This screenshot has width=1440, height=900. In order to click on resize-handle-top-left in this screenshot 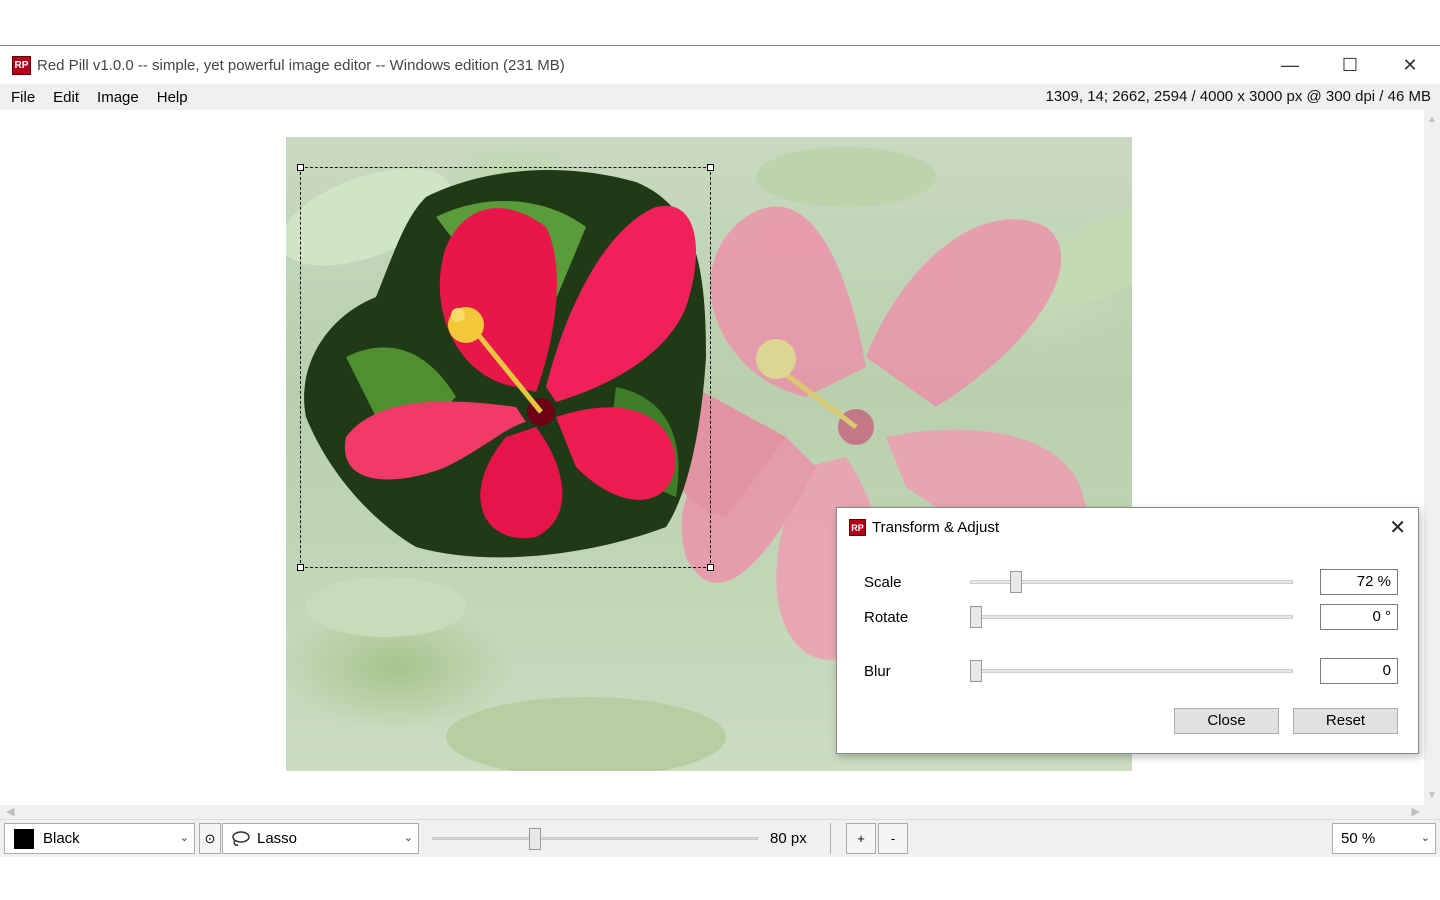, I will do `click(300, 167)`.